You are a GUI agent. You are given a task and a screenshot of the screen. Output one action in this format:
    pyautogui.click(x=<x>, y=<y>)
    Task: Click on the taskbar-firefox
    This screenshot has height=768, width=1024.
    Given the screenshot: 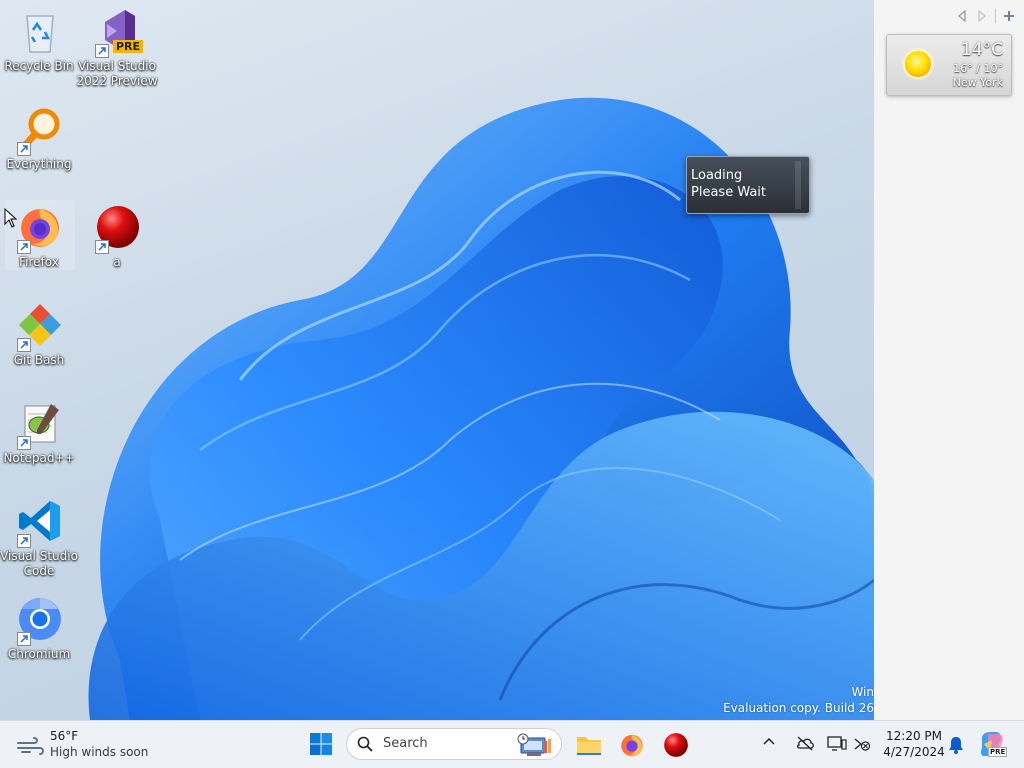 What is the action you would take?
    pyautogui.click(x=632, y=745)
    